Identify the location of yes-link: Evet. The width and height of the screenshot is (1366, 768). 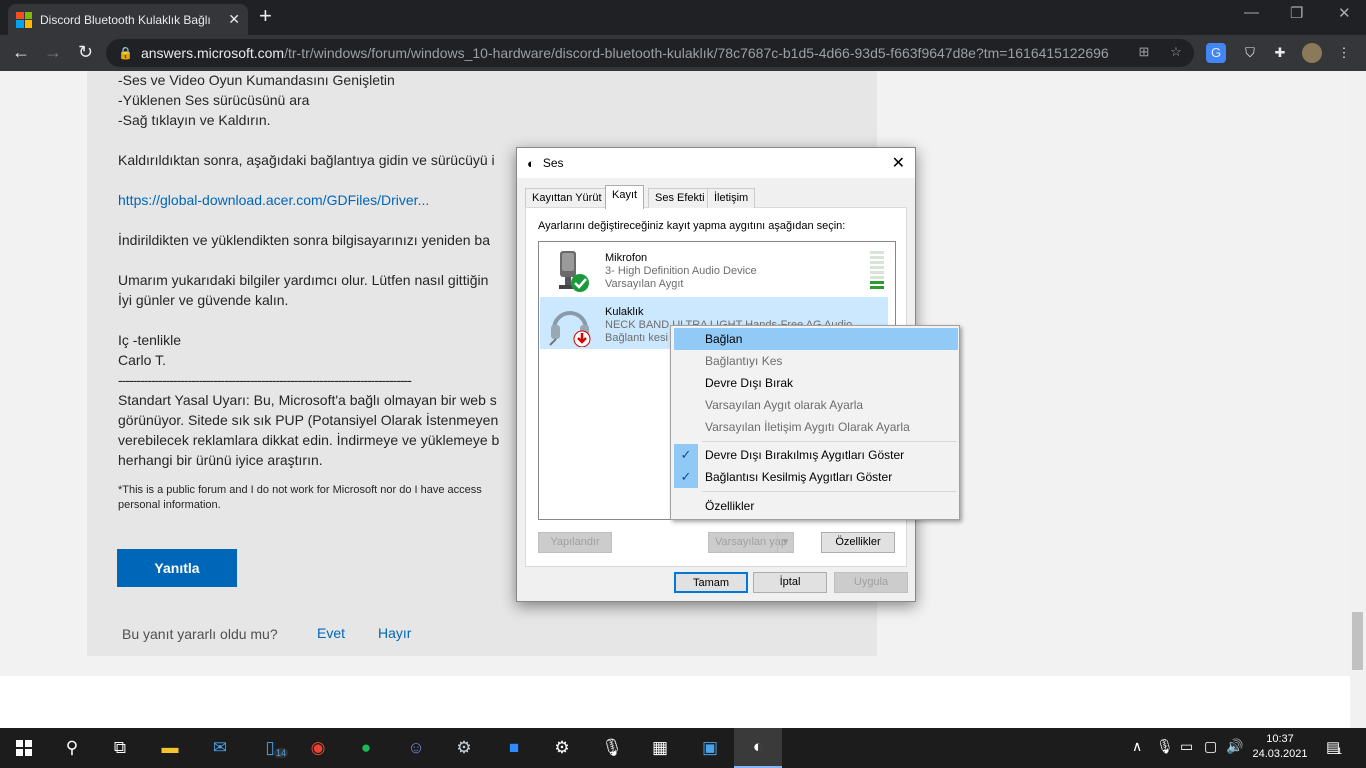
(331, 633).